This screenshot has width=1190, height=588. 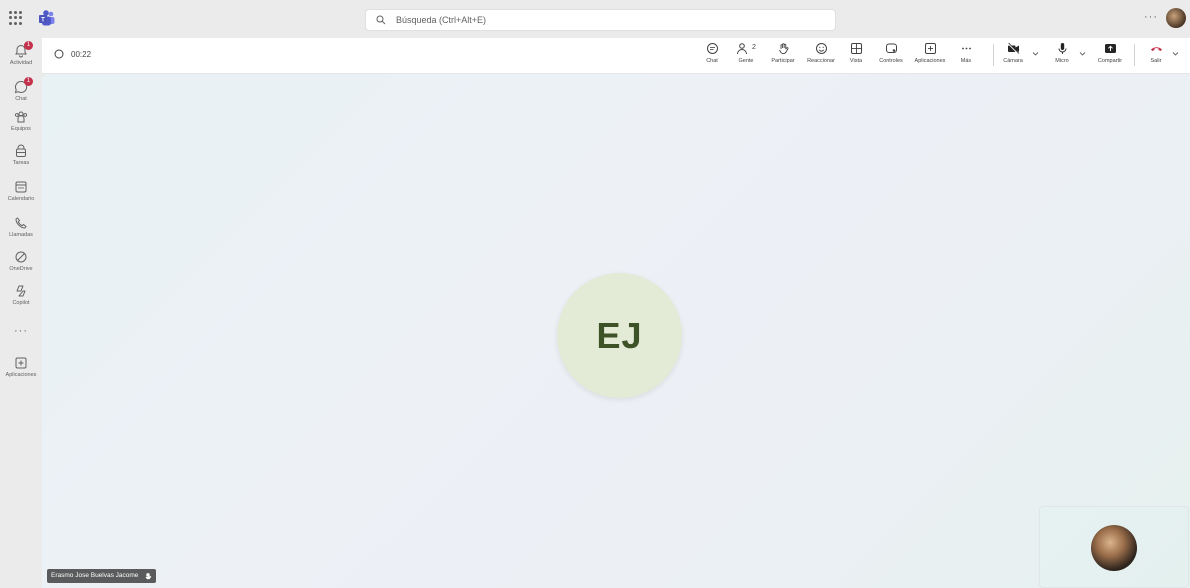 What do you see at coordinates (1156, 49) in the screenshot?
I see `hang-up-icon` at bounding box center [1156, 49].